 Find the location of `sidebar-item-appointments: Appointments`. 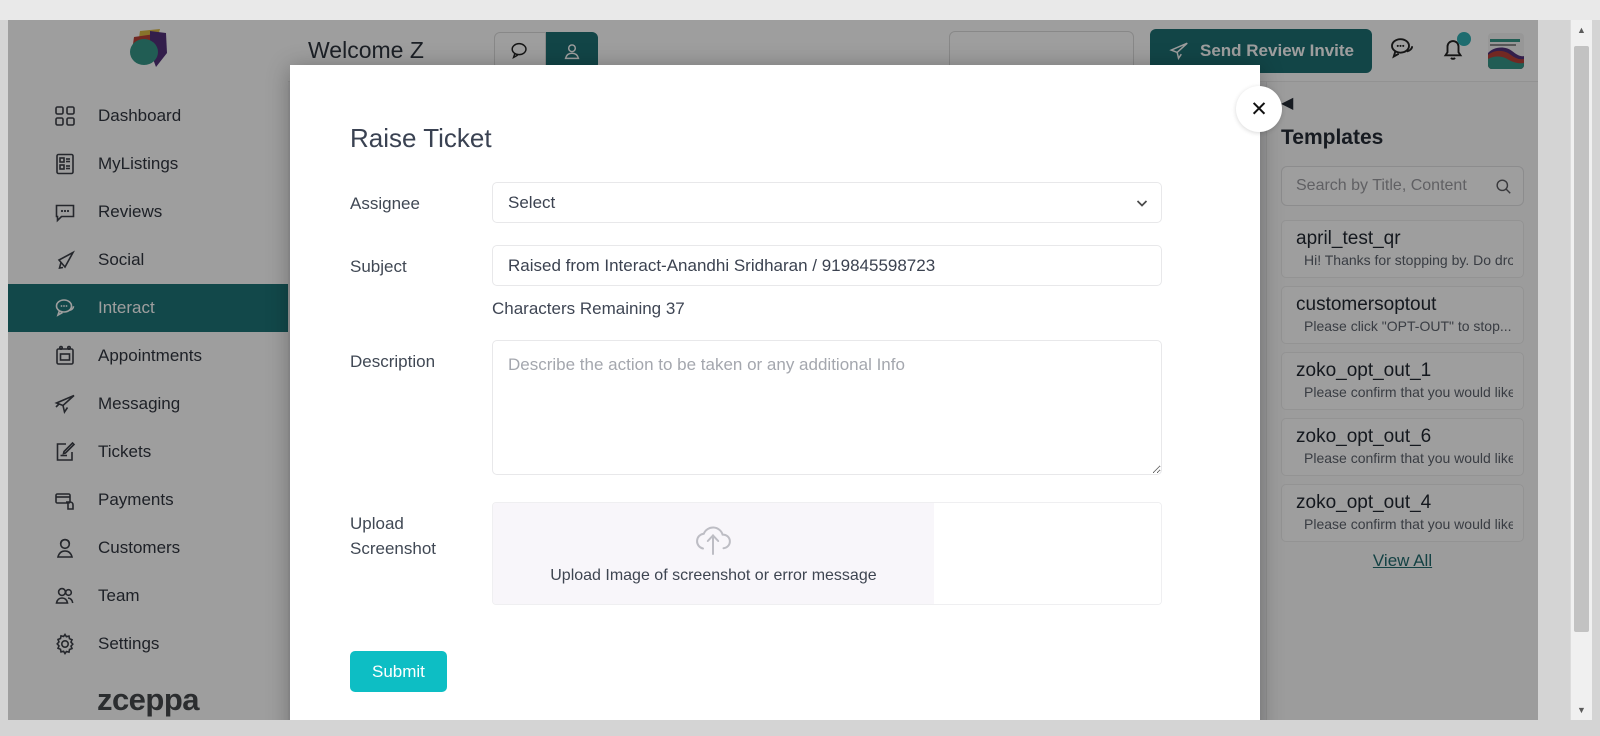

sidebar-item-appointments: Appointments is located at coordinates (148, 356).